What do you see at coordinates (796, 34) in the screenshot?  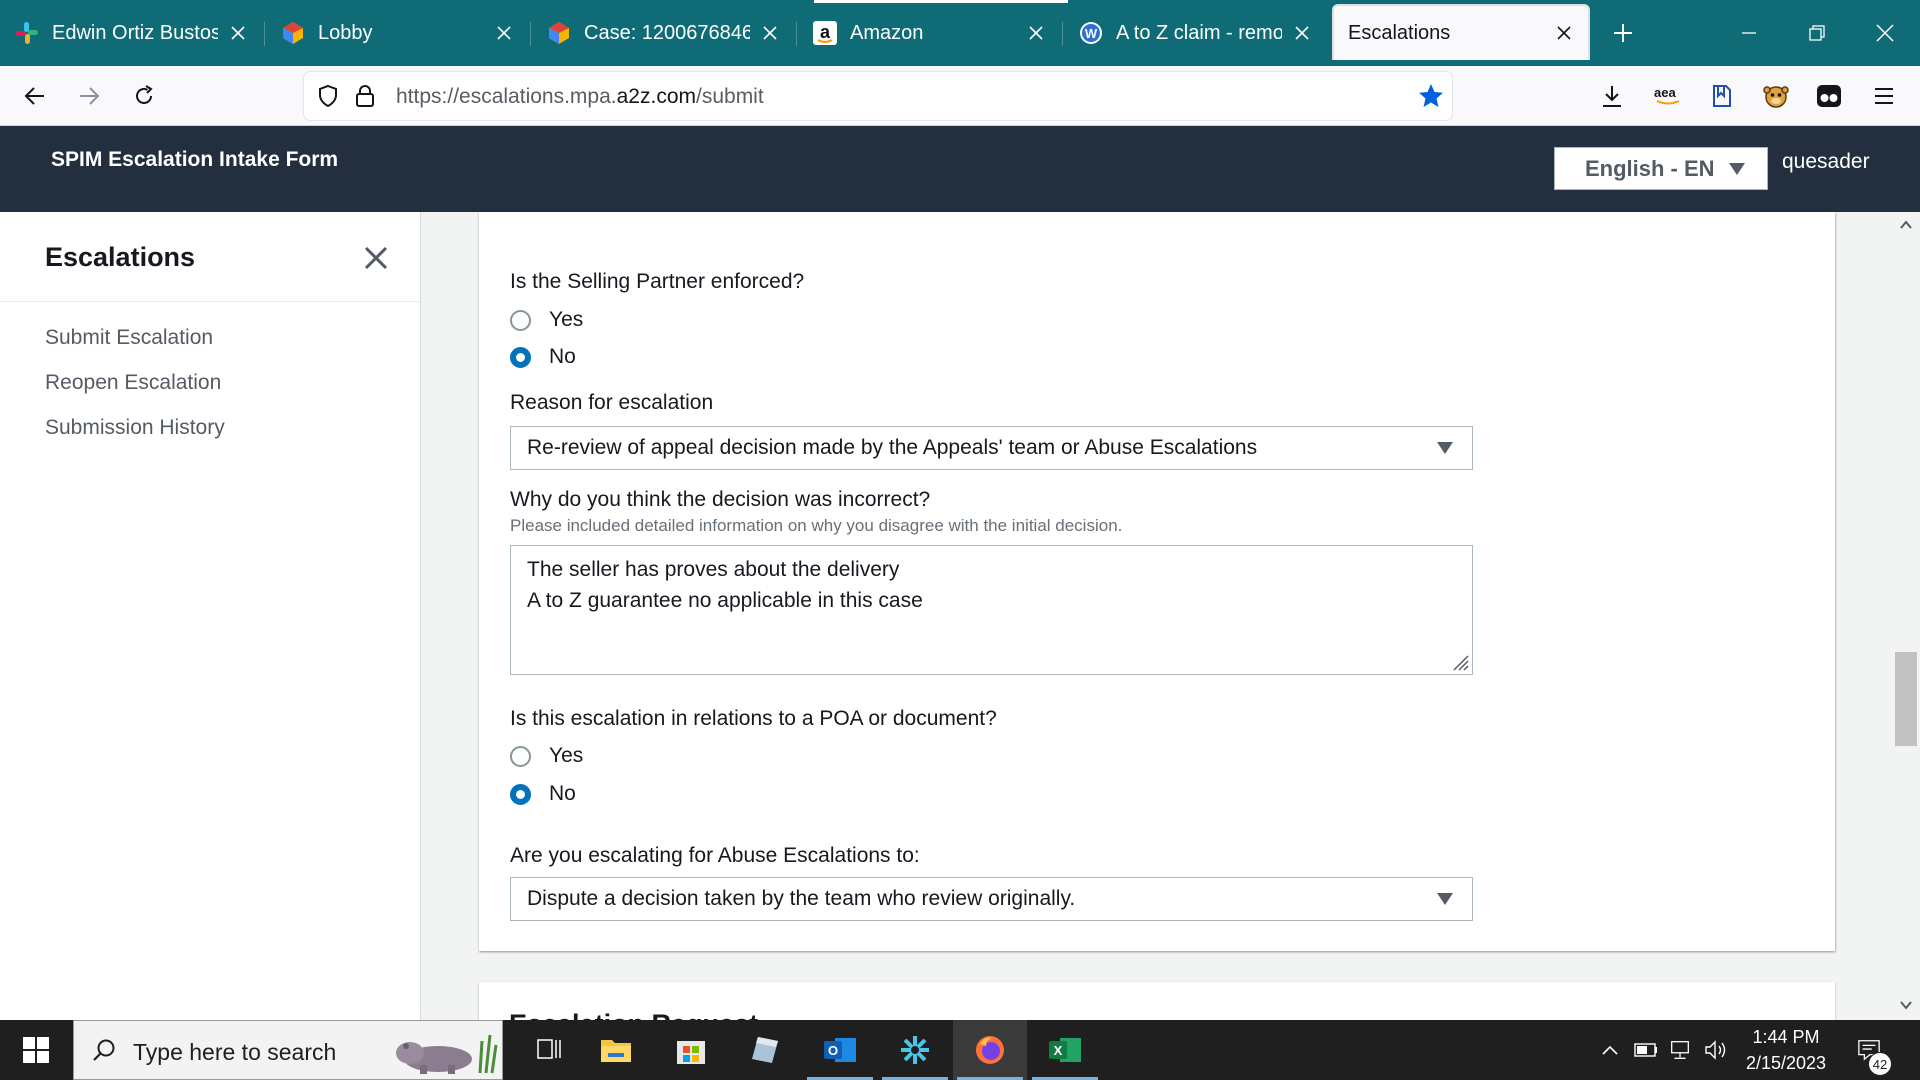 I see `tab-separator` at bounding box center [796, 34].